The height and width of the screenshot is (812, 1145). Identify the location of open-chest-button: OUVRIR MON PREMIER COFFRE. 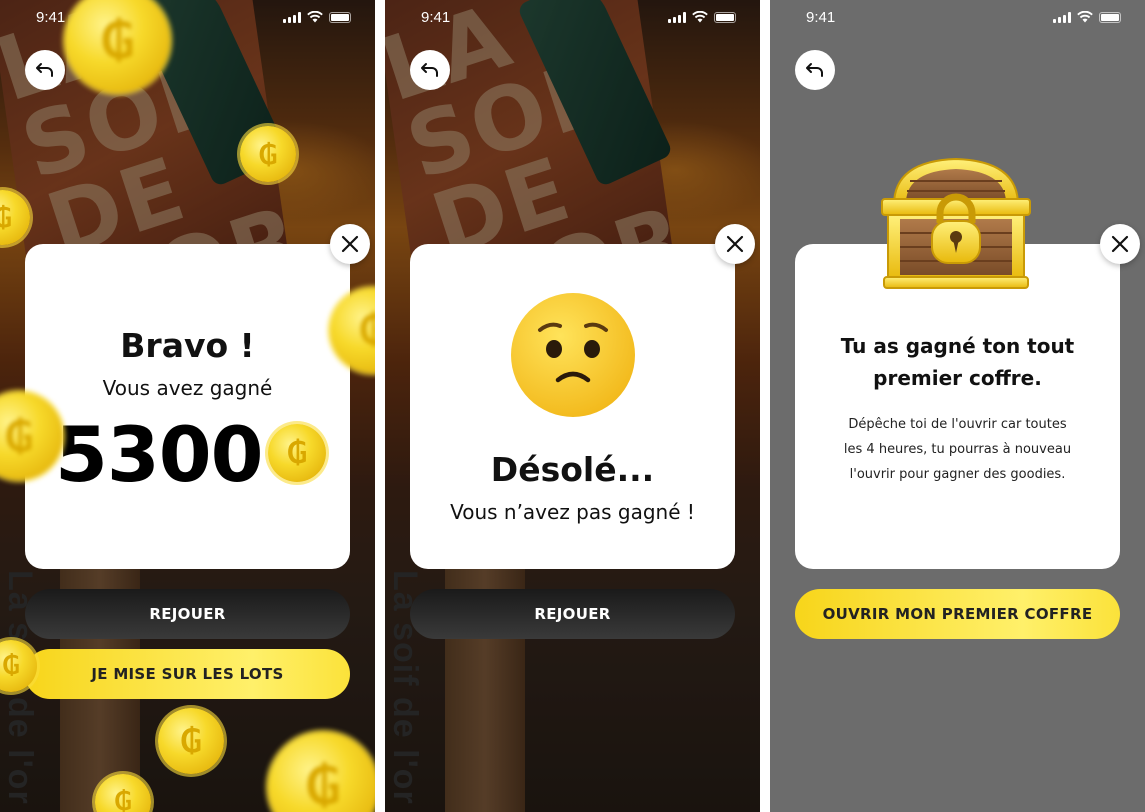
(957, 614).